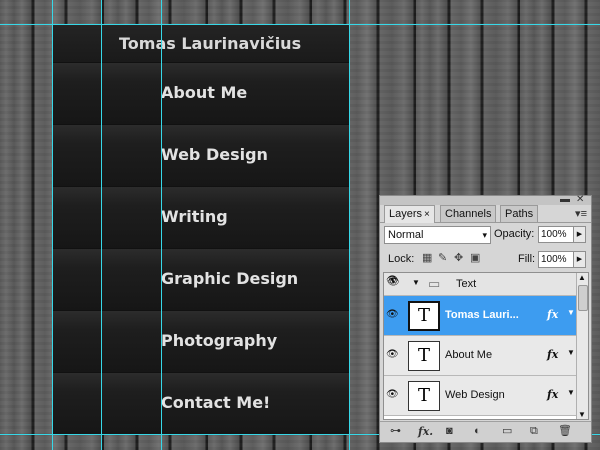 This screenshot has width=600, height=450. I want to click on panel-tabs: Layers × Channels Paths ▾≡, so click(485, 214).